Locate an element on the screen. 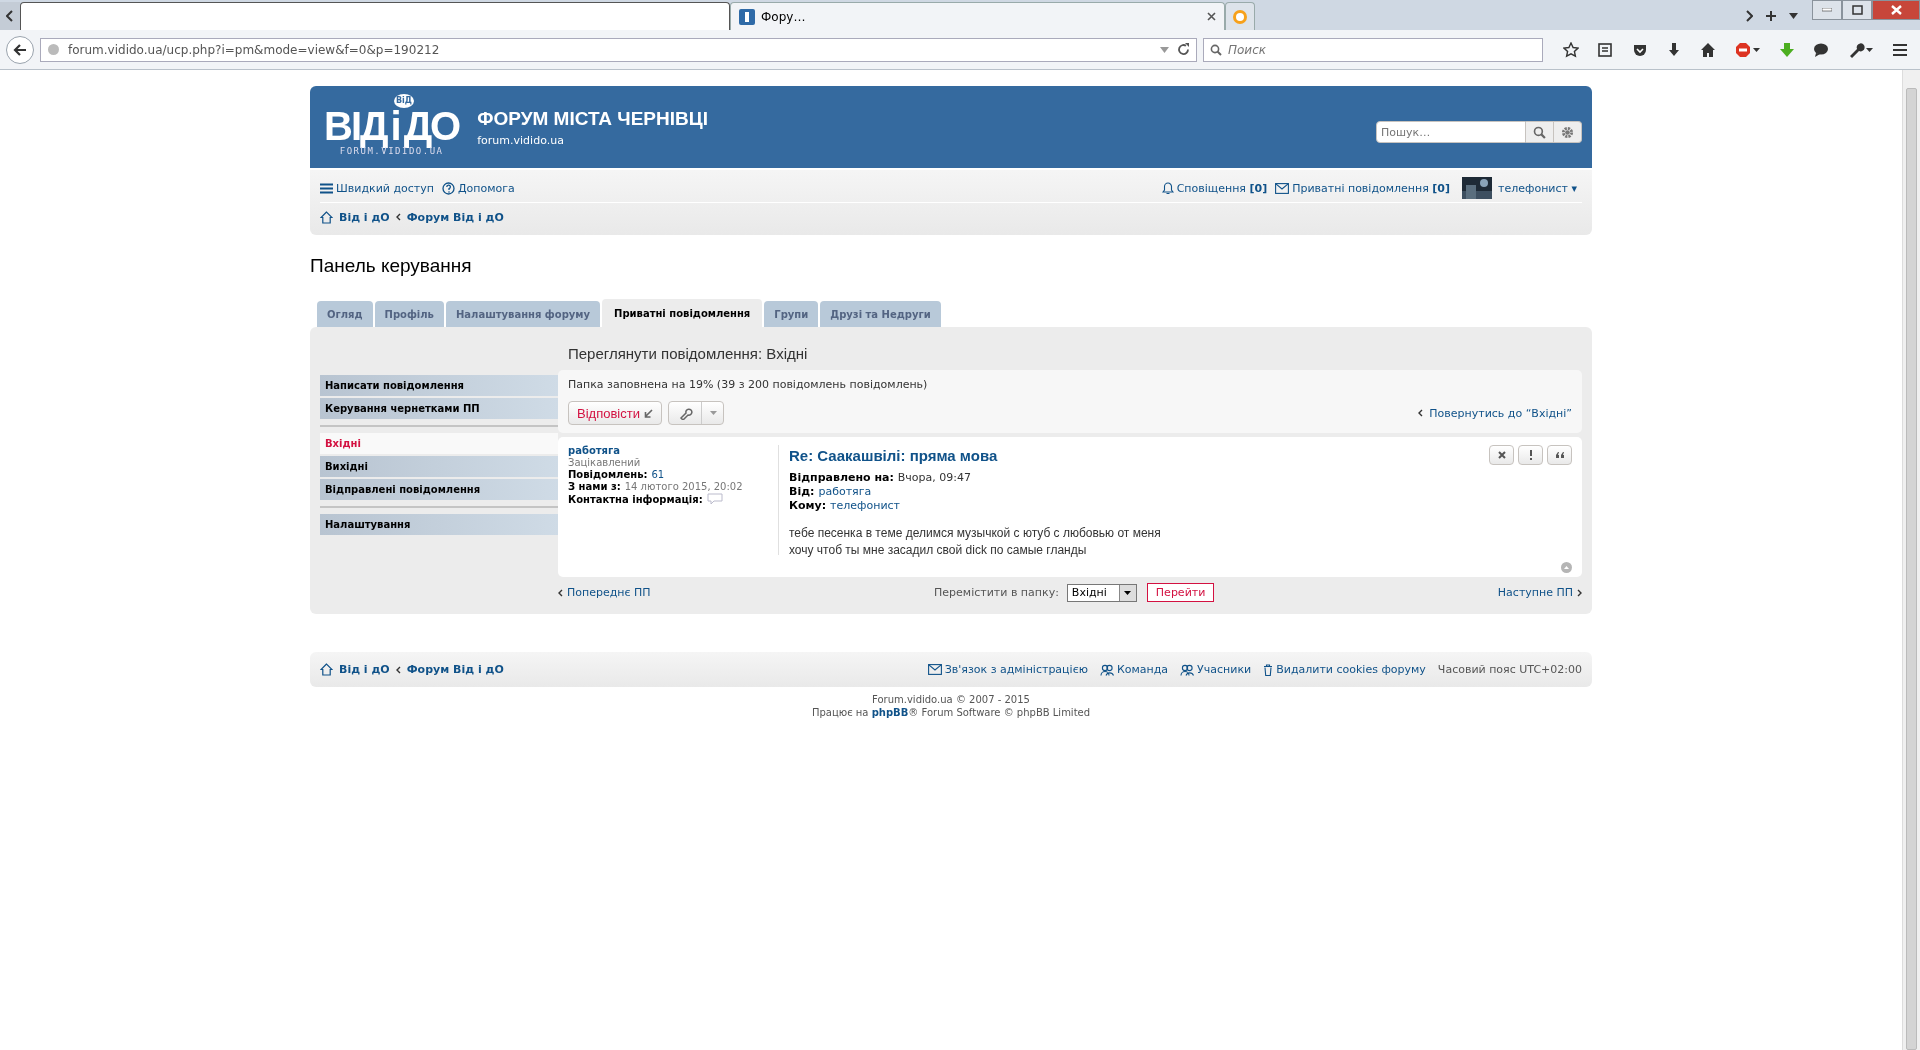 The height and width of the screenshot is (1050, 1920). section-heading: Переглянути повідомлення: Вхідні is located at coordinates (688, 353).